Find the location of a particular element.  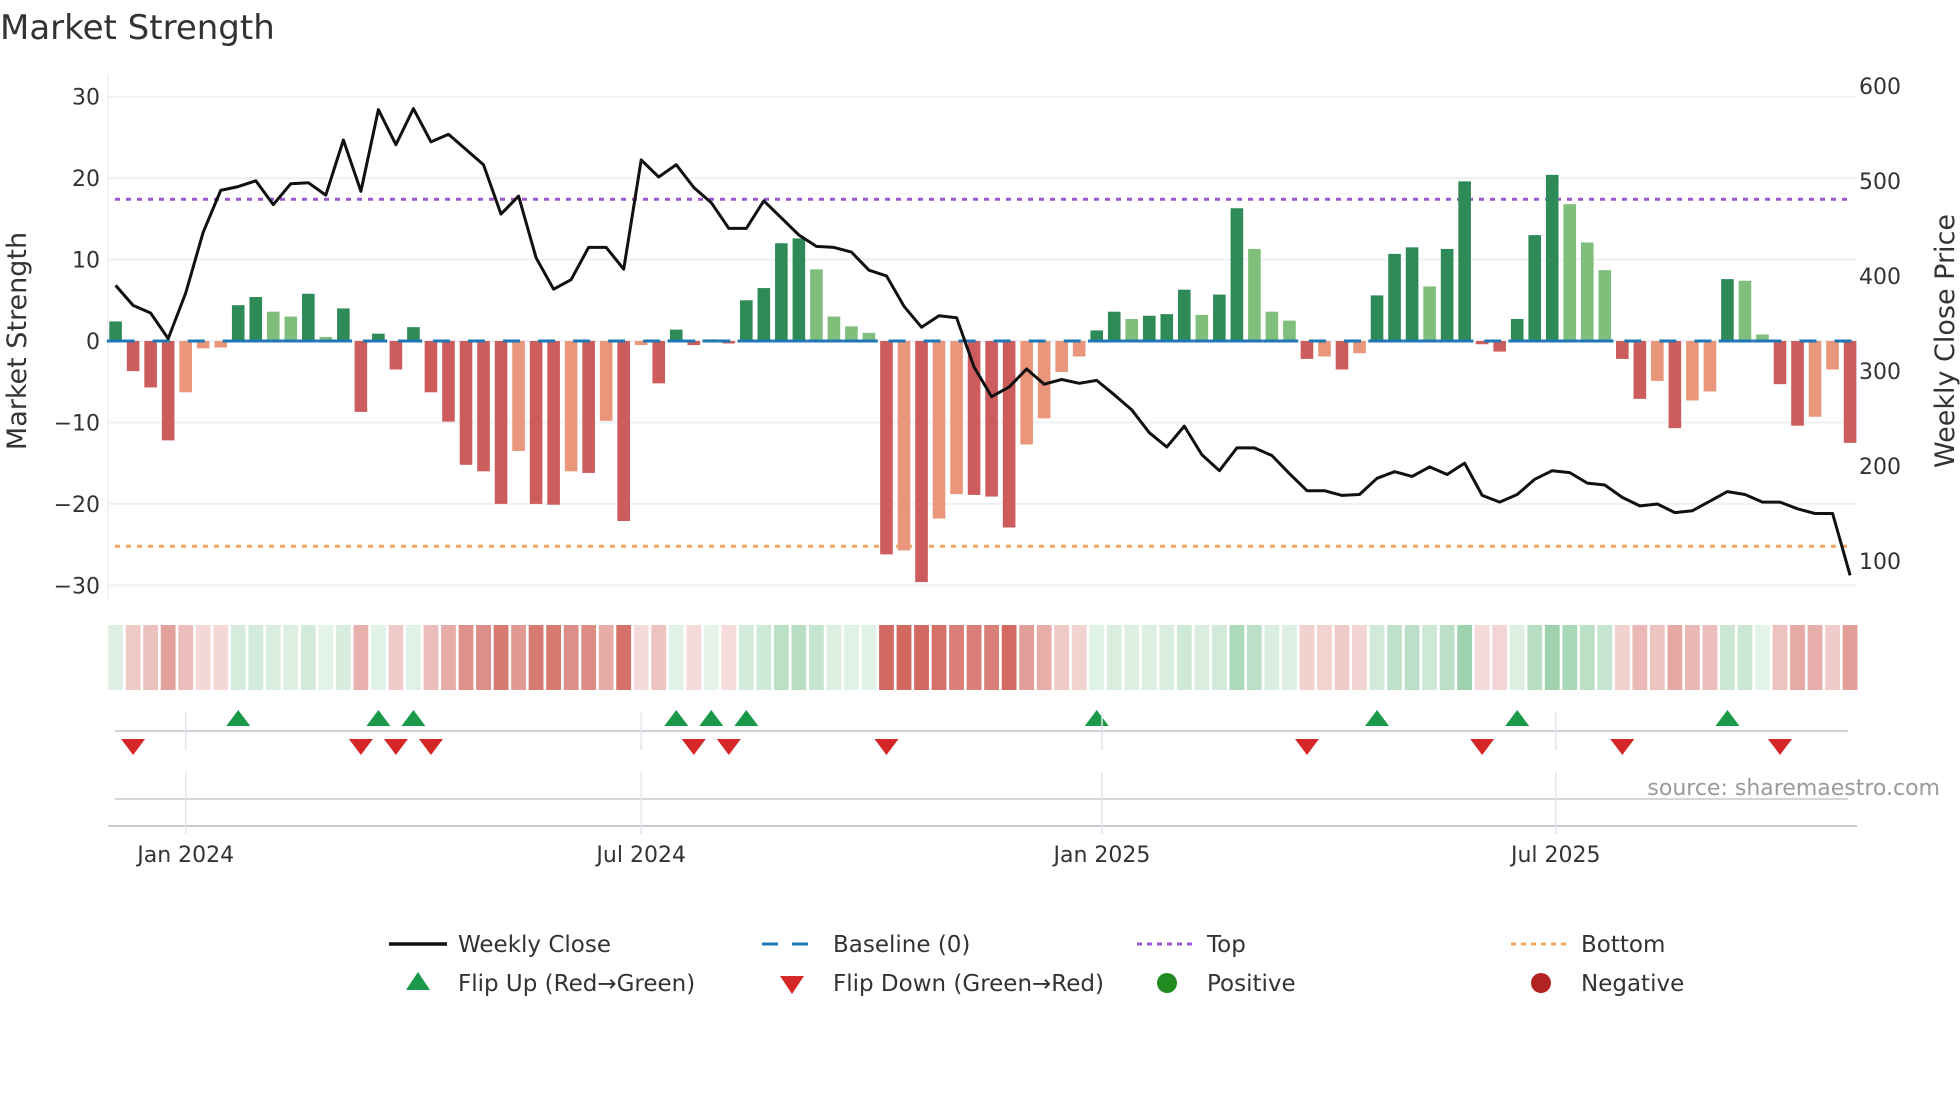

legend-negative: Negative is located at coordinates (1632, 984).